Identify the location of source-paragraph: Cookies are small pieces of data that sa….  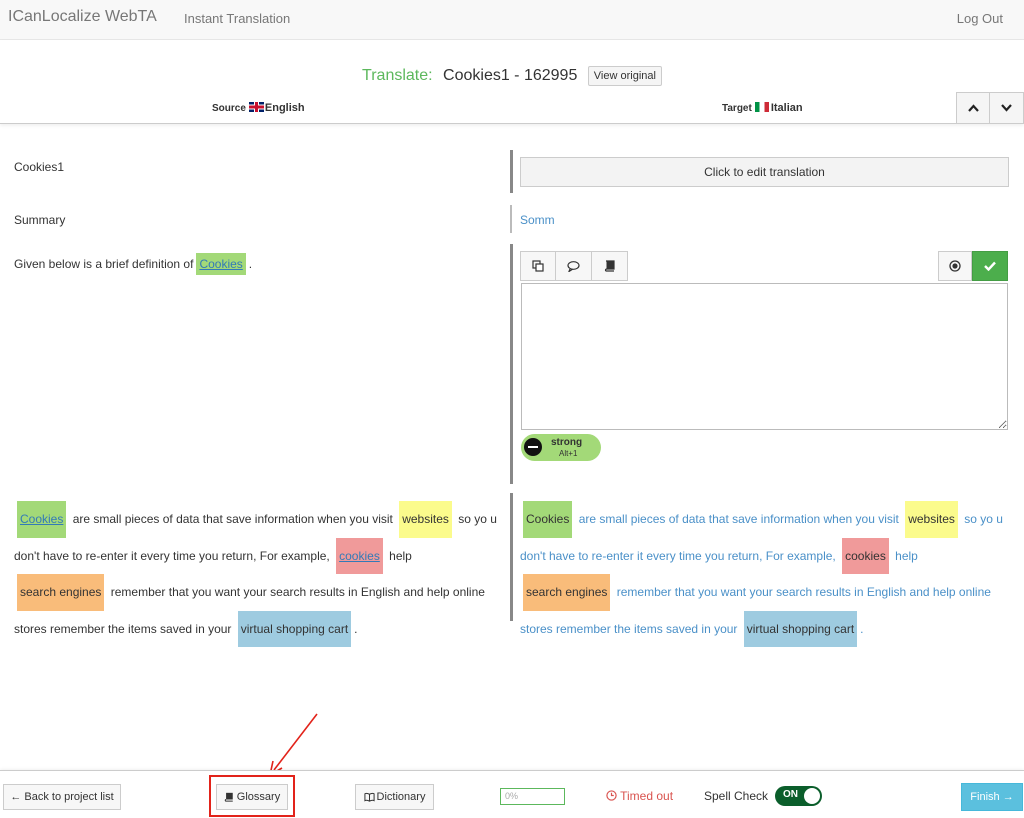
(259, 574).